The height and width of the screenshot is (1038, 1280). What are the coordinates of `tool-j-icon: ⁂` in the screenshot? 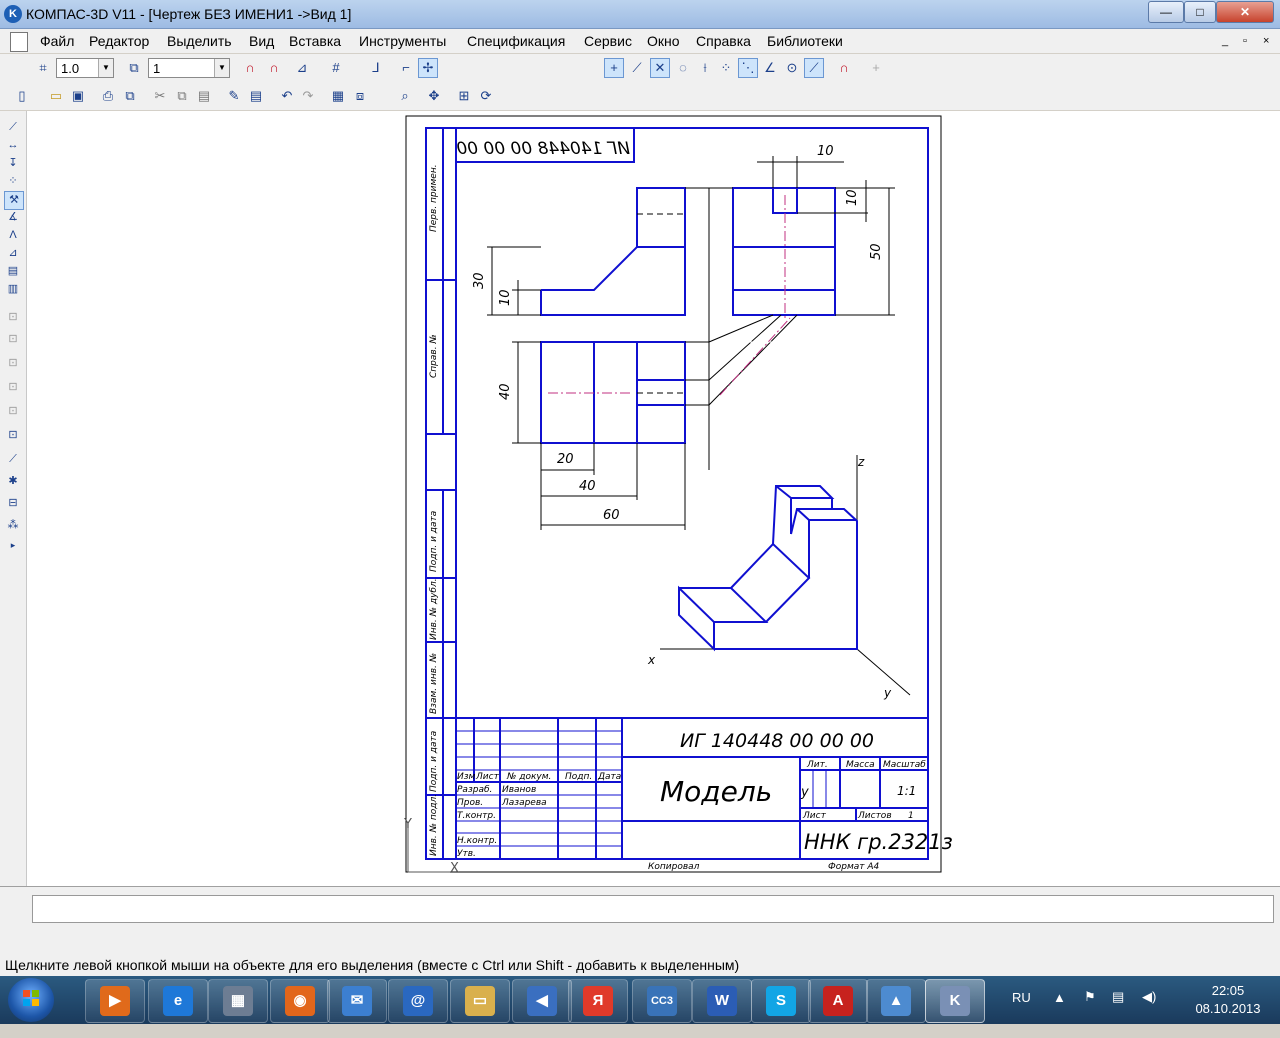 It's located at (13, 525).